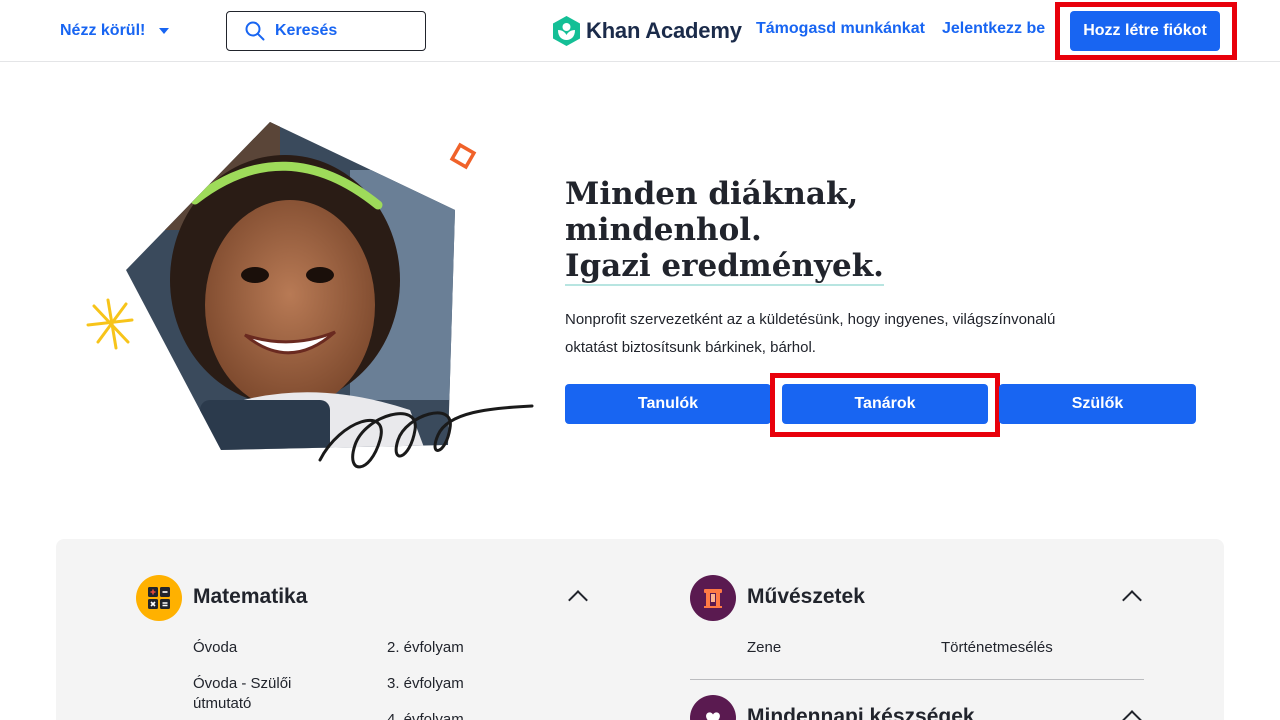 The width and height of the screenshot is (1280, 720). What do you see at coordinates (993, 29) in the screenshot?
I see `login-link: Jelentkezz be` at bounding box center [993, 29].